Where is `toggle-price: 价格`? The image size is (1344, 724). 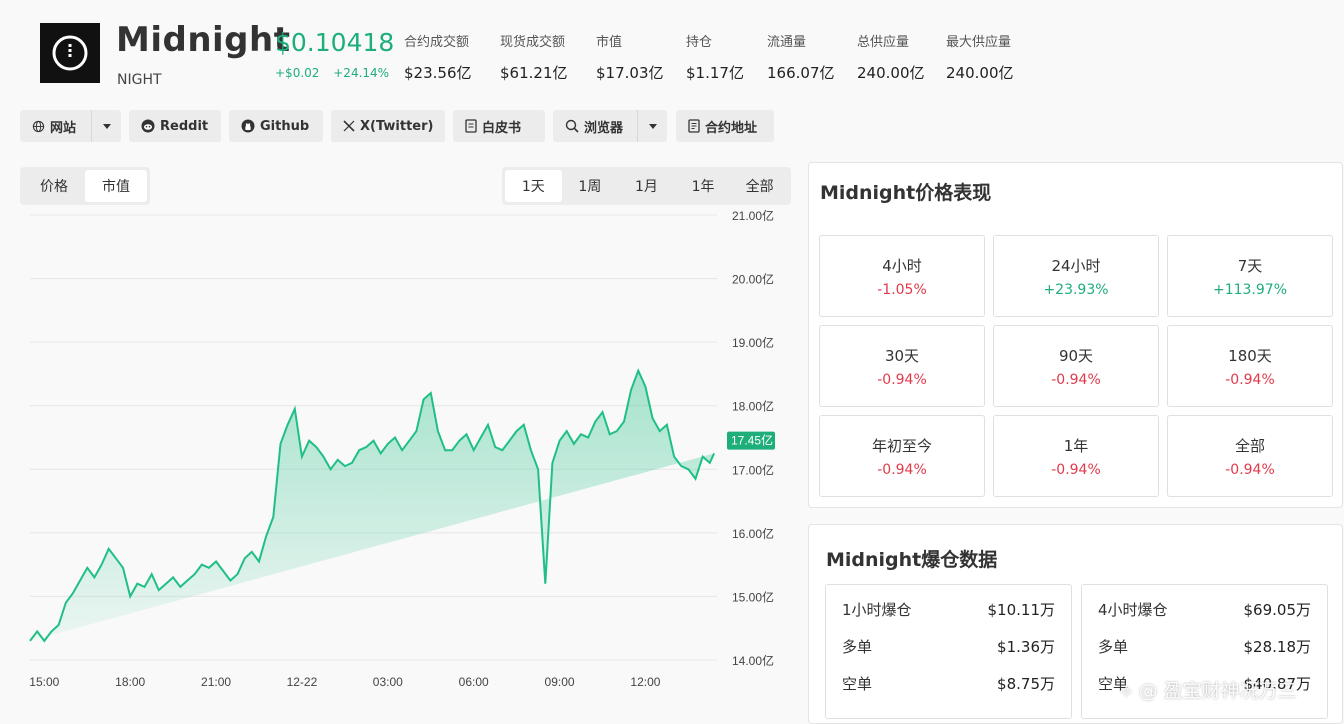
toggle-price: 价格 is located at coordinates (54, 186).